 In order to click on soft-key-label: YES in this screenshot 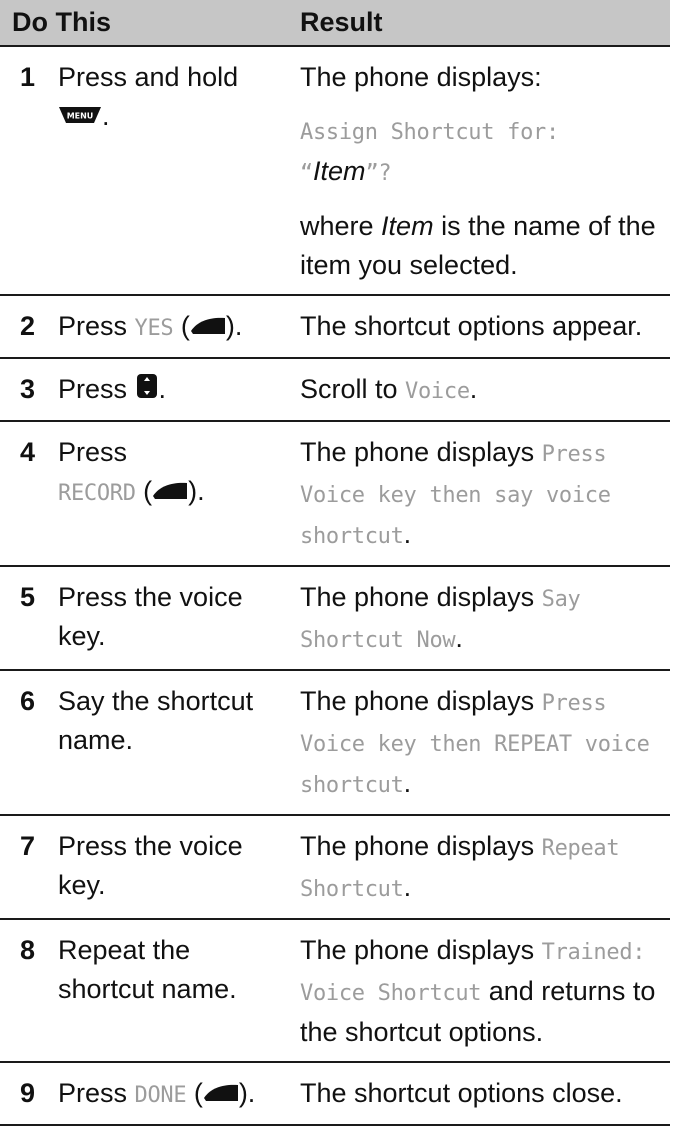, I will do `click(154, 328)`.